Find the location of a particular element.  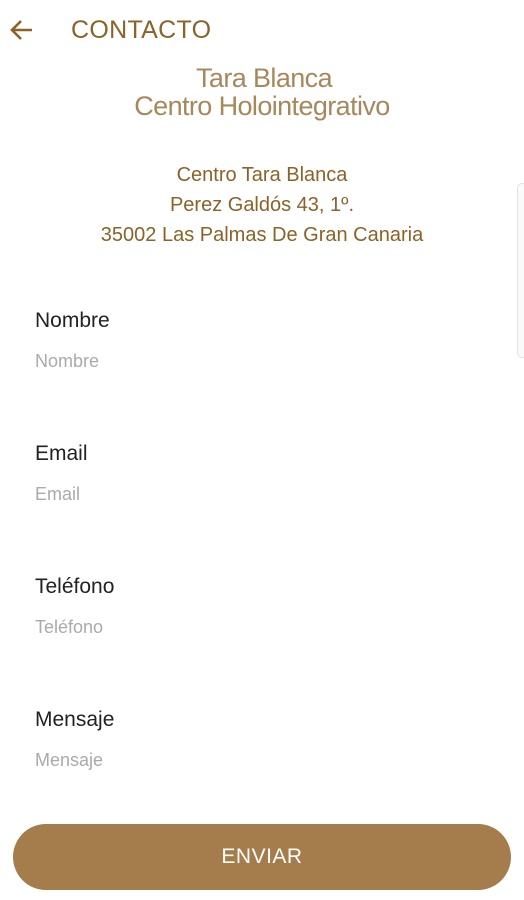

address-line-2: Perez Galdós 43, 1º. is located at coordinates (262, 205).